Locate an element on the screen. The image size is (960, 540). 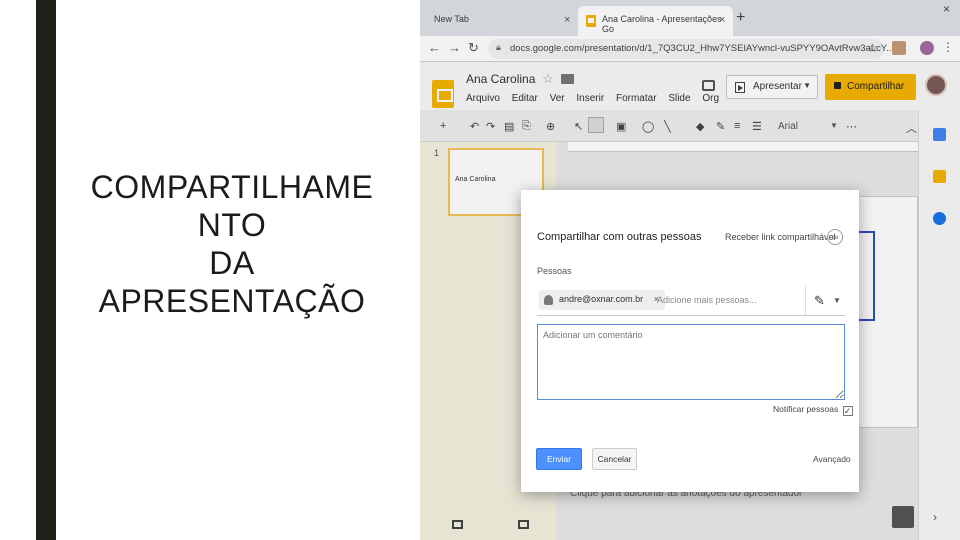
person-chip: andre@oxnar.com.br × is located at coordinates (602, 300).